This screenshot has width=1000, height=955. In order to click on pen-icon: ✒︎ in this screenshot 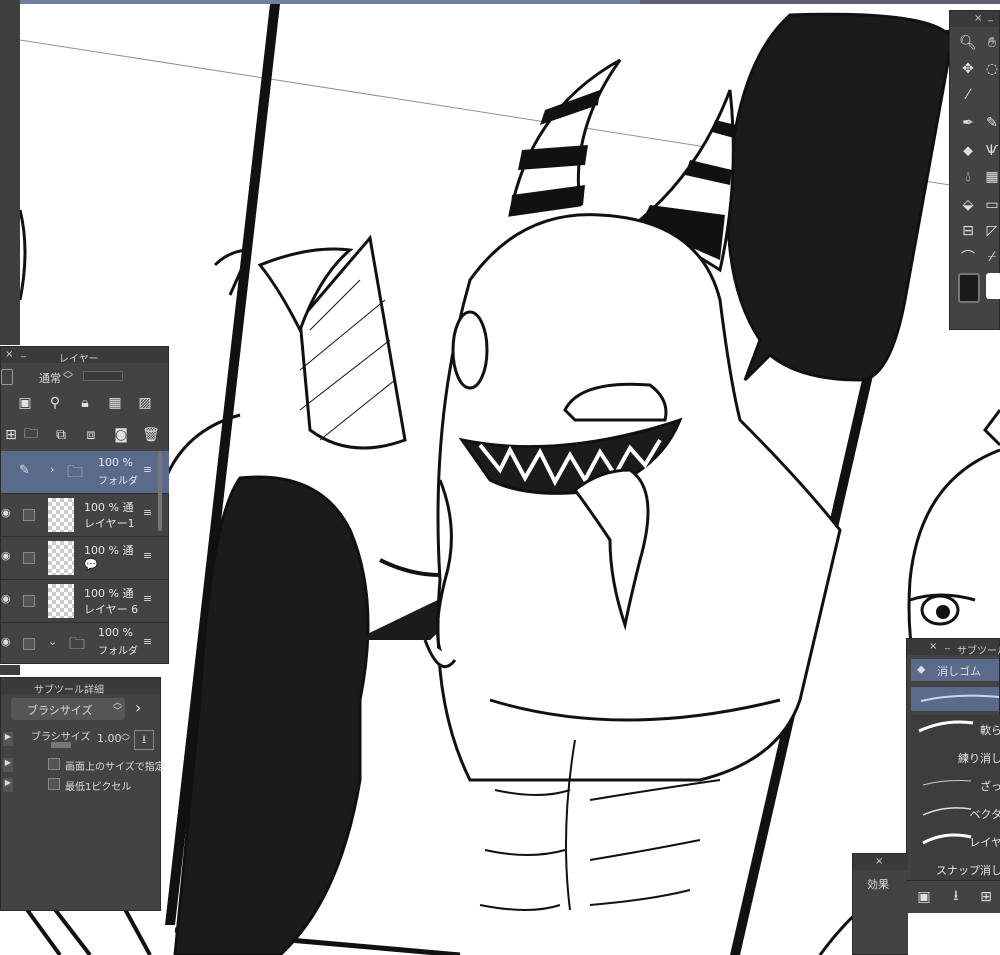, I will do `click(968, 123)`.